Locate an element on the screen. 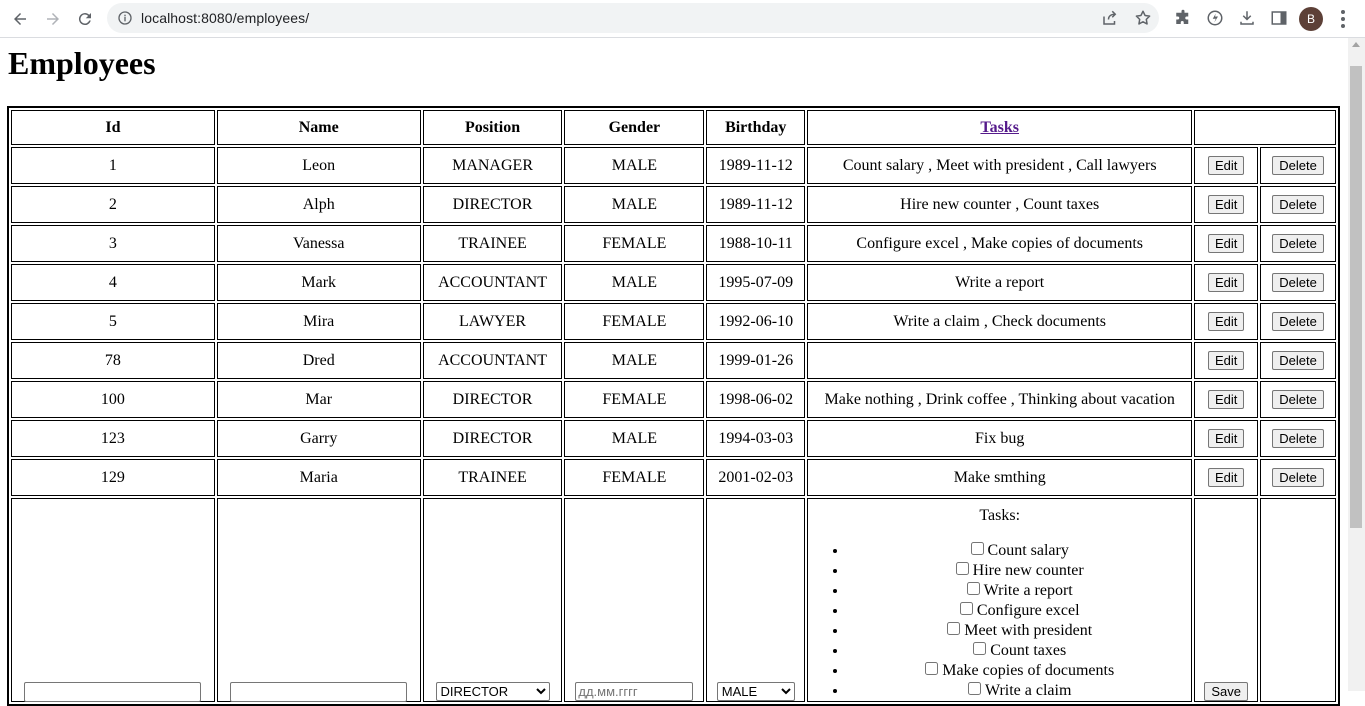 The image size is (1365, 706). cell-id: 4 is located at coordinates (113, 282).